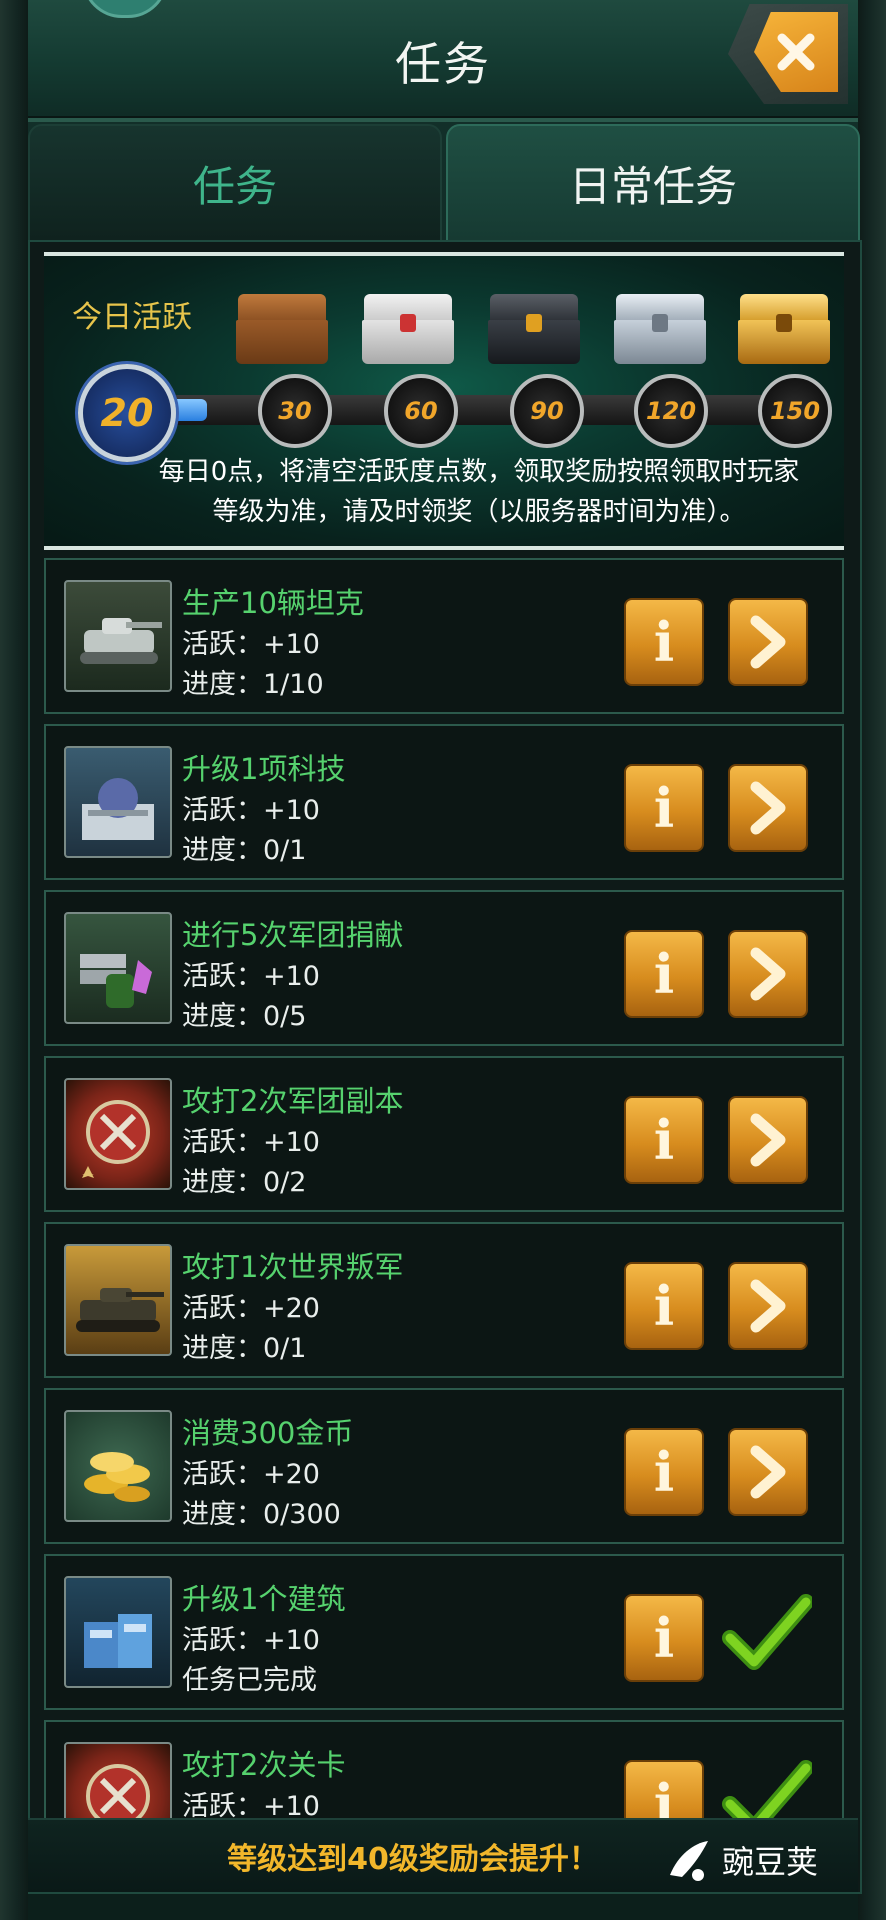 The image size is (886, 1920). I want to click on task-row: 升级1项科技 活跃：+10 进度：0/1 i, so click(444, 802).